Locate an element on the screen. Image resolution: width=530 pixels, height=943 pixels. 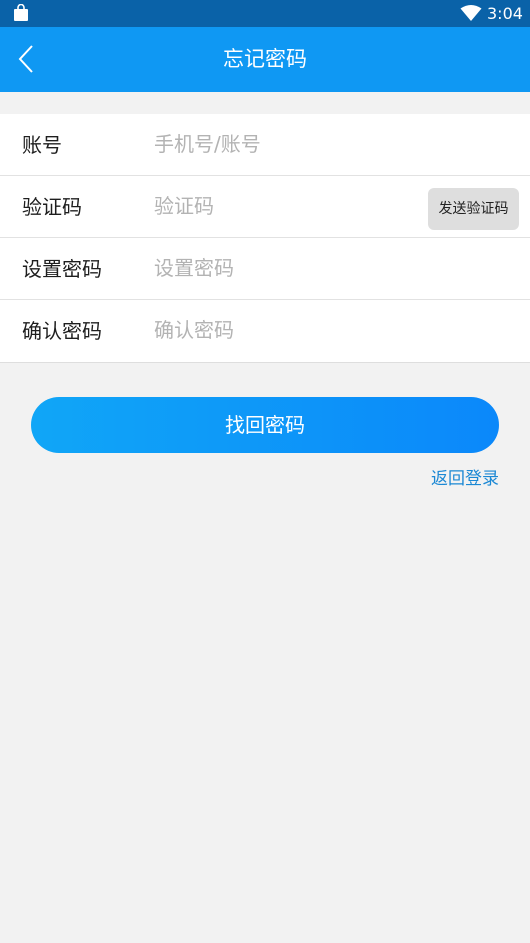
code-row: 验证码 发送验证码 is located at coordinates (265, 207).